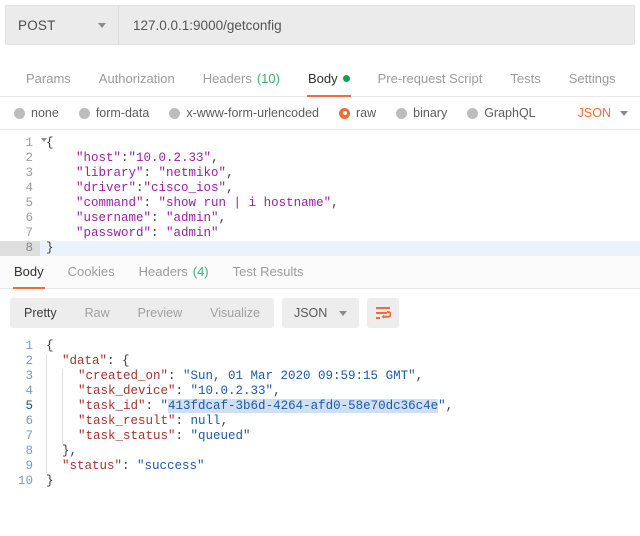  What do you see at coordinates (383, 313) in the screenshot?
I see `wrap-text-button` at bounding box center [383, 313].